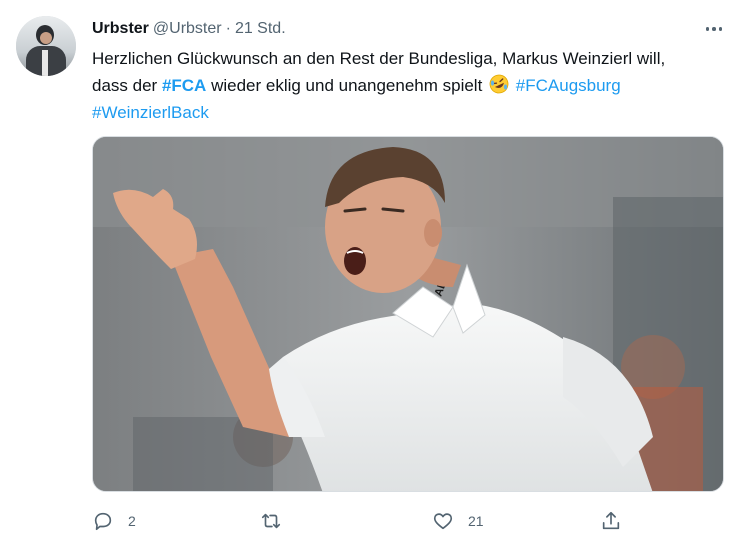  I want to click on avatar, so click(46, 46).